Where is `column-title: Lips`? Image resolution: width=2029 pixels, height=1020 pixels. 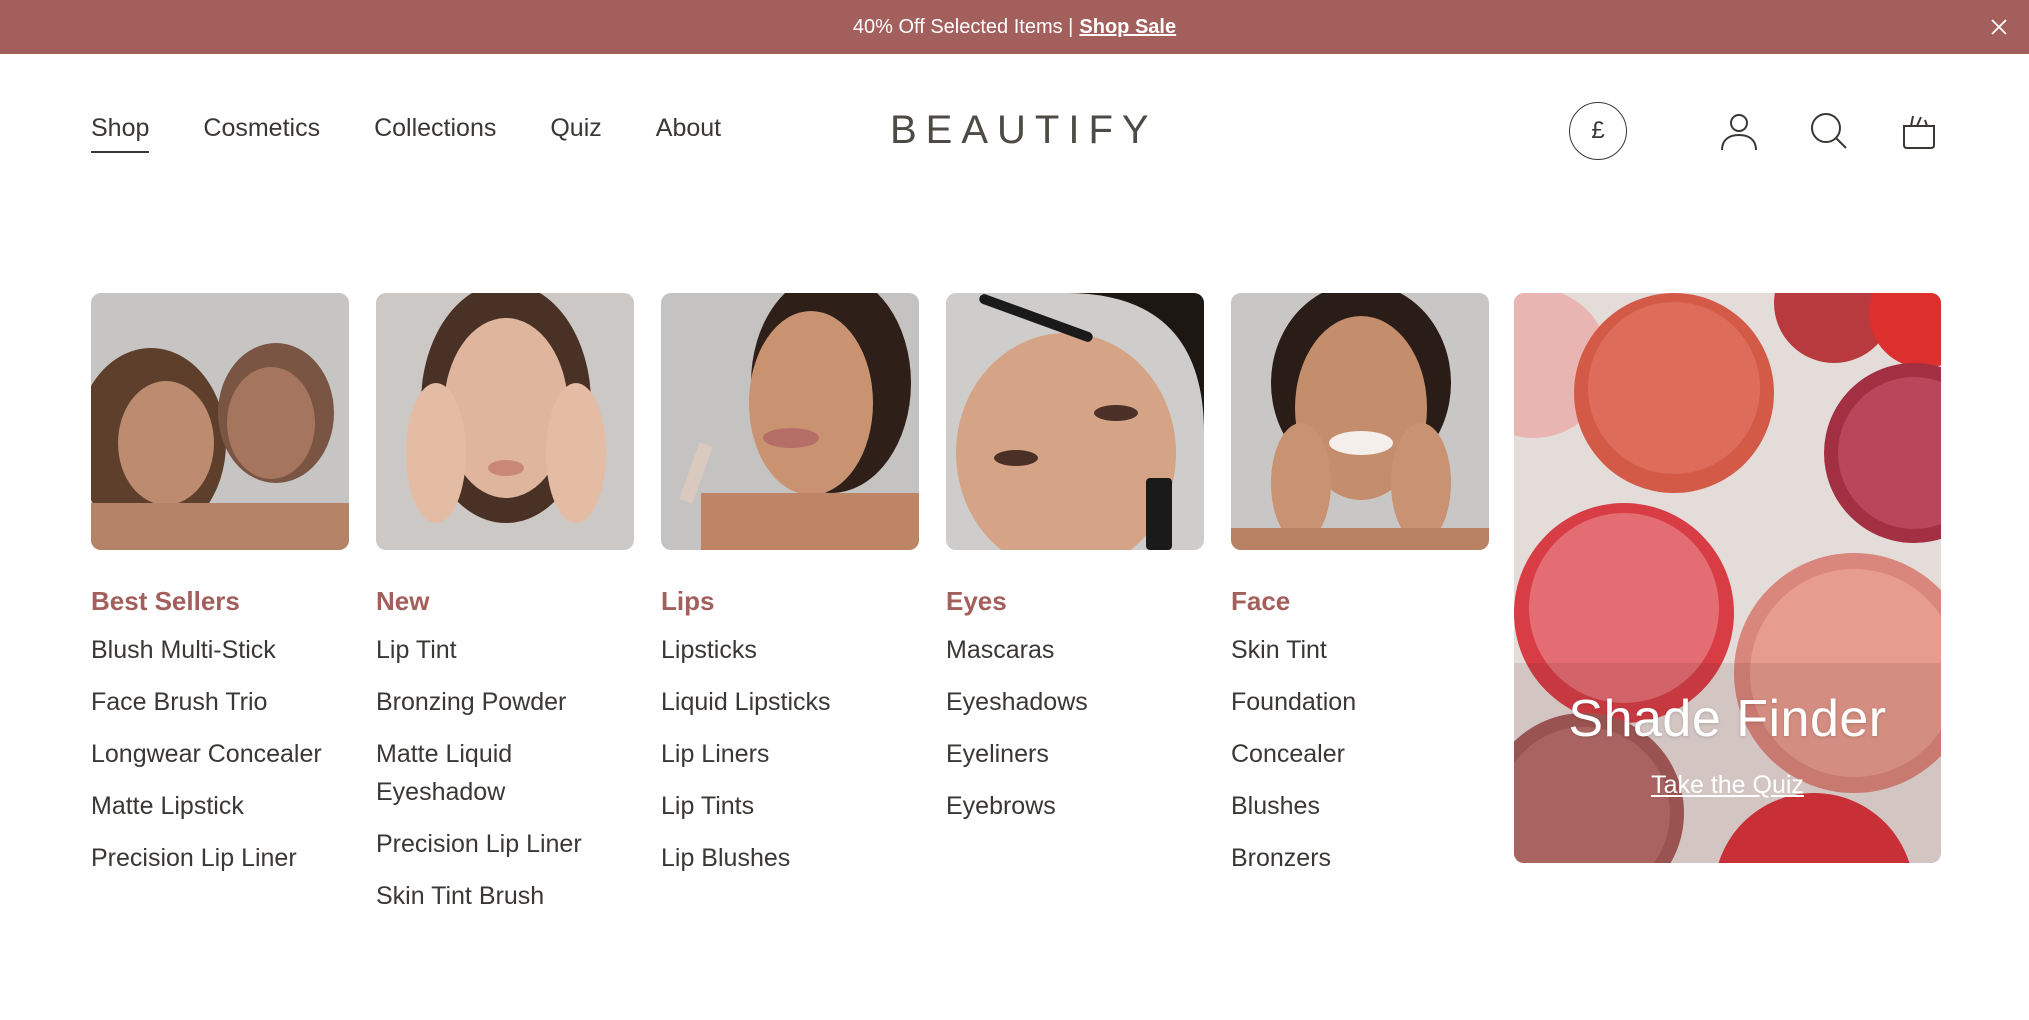 column-title: Lips is located at coordinates (790, 601).